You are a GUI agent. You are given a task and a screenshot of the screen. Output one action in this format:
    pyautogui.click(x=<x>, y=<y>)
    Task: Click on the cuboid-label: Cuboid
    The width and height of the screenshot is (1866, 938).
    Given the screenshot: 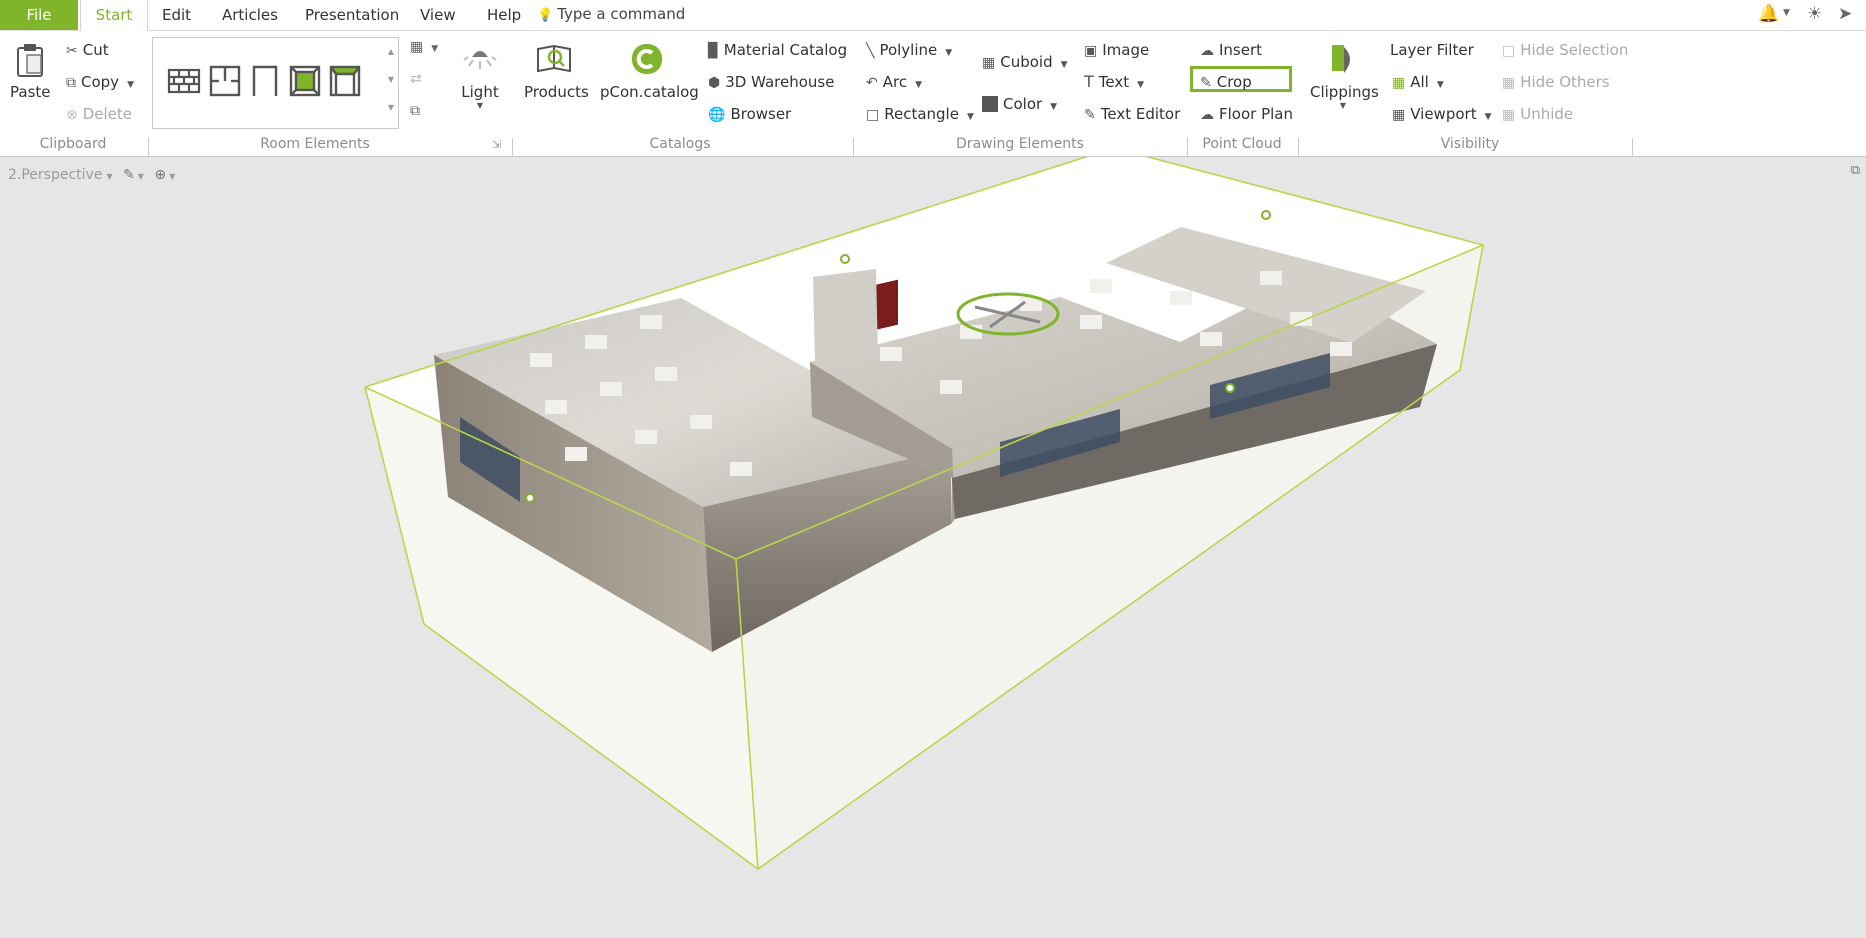 What is the action you would take?
    pyautogui.click(x=1026, y=62)
    